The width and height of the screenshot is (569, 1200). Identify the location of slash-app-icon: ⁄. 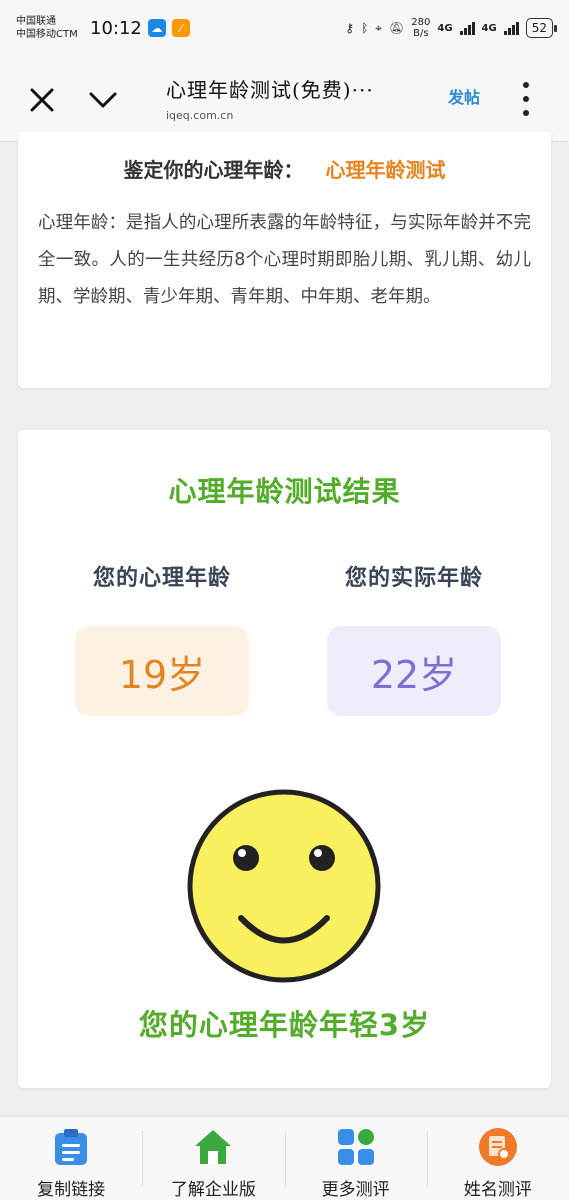
(180, 28).